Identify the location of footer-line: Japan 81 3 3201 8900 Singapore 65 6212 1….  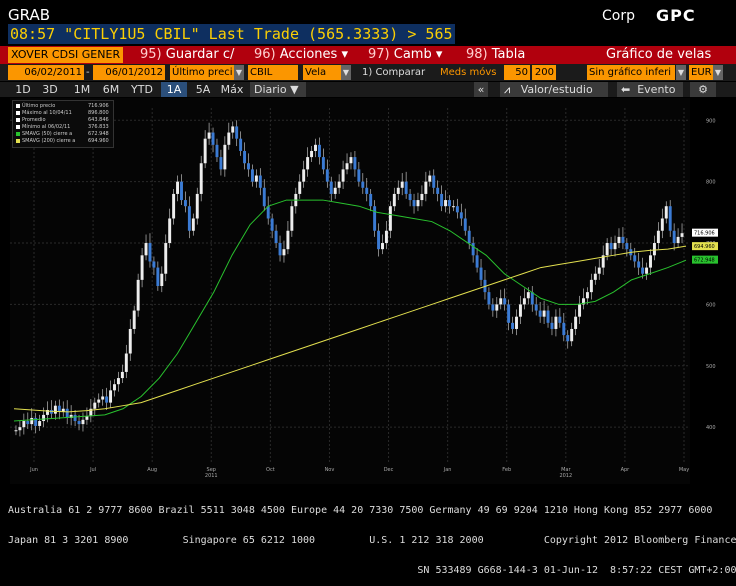
(372, 540).